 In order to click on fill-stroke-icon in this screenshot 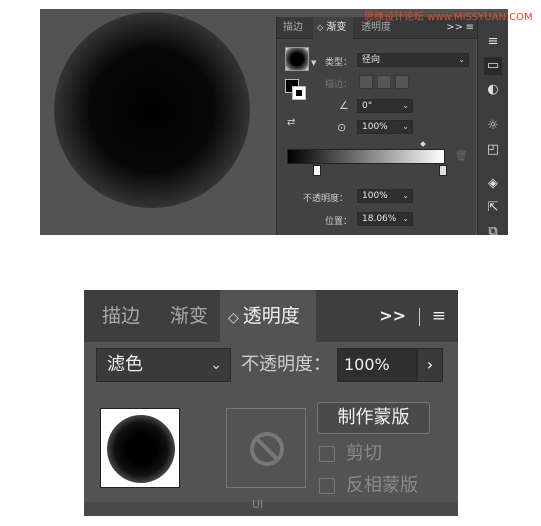, I will do `click(296, 90)`.